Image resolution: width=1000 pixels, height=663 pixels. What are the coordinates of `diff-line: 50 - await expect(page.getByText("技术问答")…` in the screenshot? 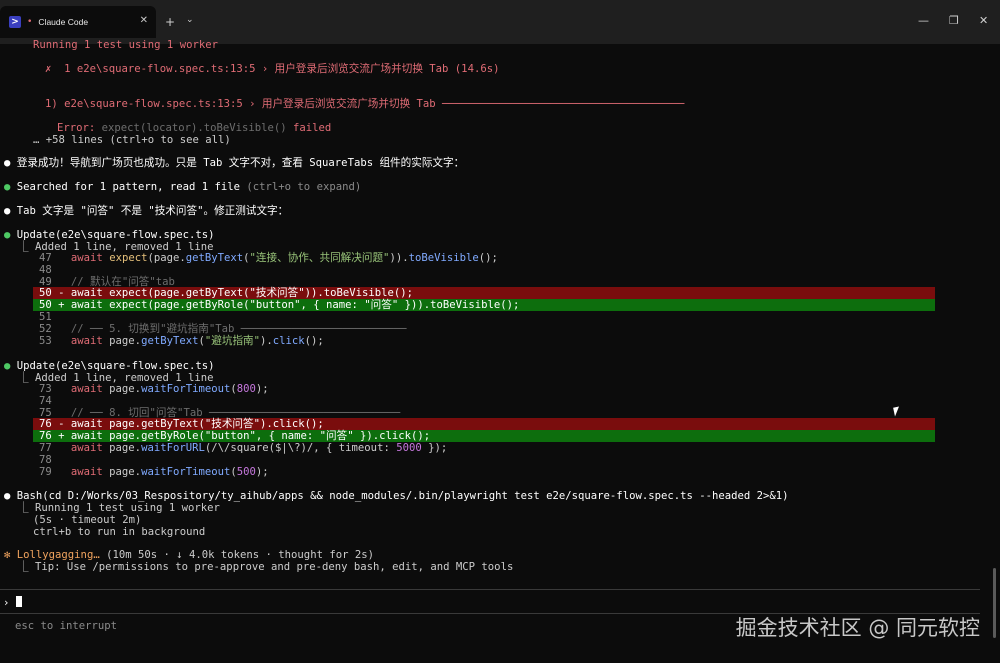 It's located at (226, 293).